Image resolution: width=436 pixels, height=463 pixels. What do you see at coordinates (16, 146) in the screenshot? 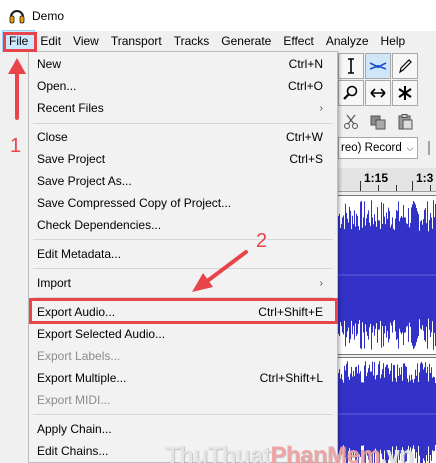
I see `step-number-label: 1` at bounding box center [16, 146].